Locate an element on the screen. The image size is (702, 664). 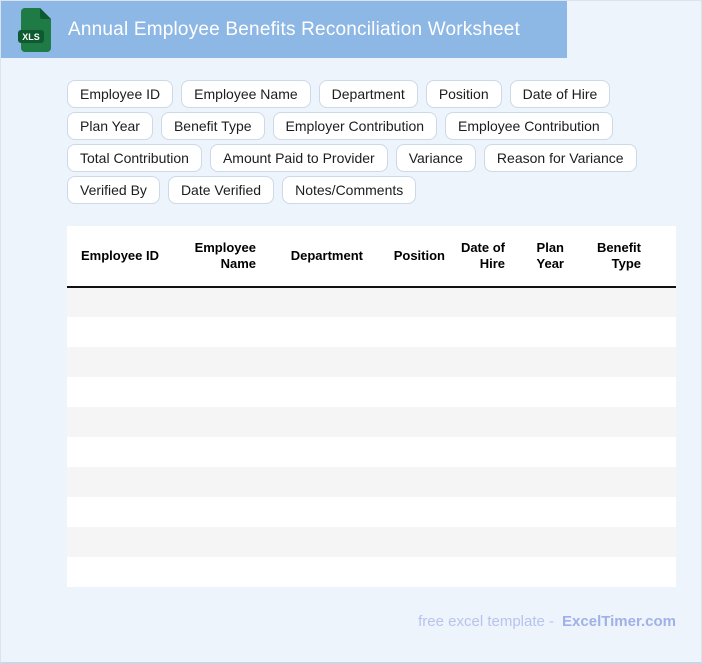
column-header-plan-year: Plan Year is located at coordinates (541, 257).